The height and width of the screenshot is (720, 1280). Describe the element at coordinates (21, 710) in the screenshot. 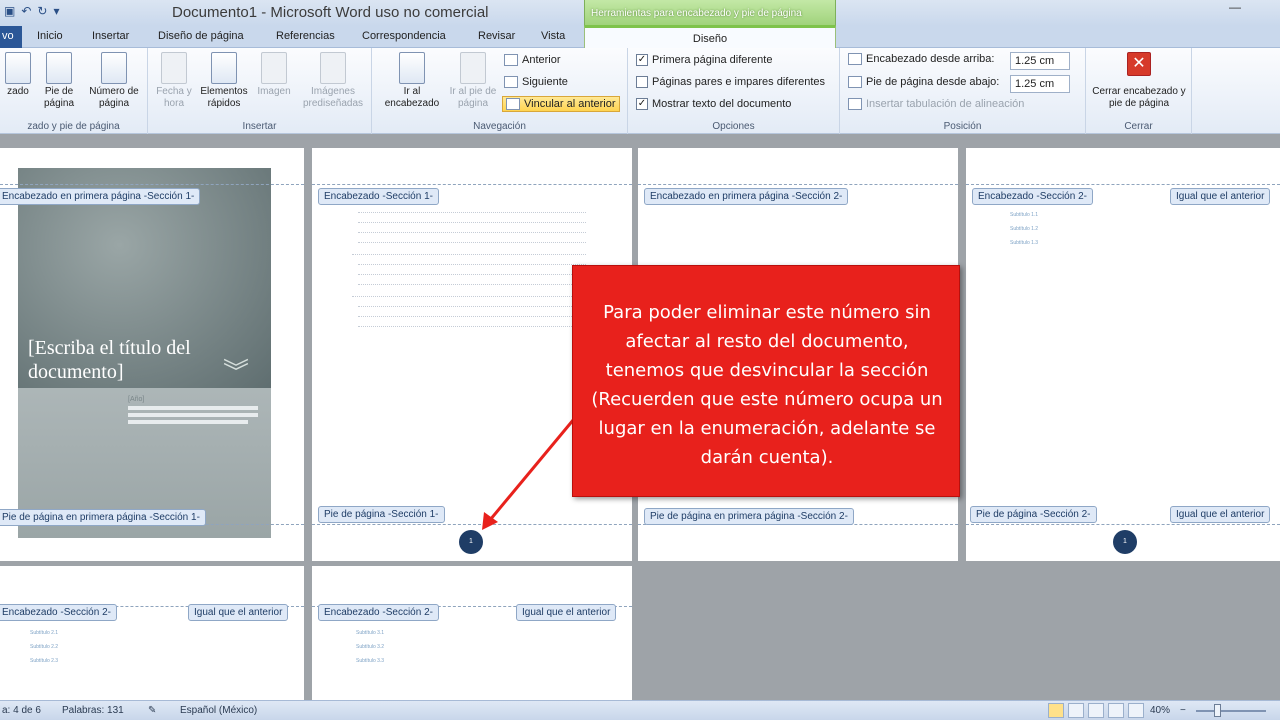

I see `page-count: a: 4 de 6` at that location.